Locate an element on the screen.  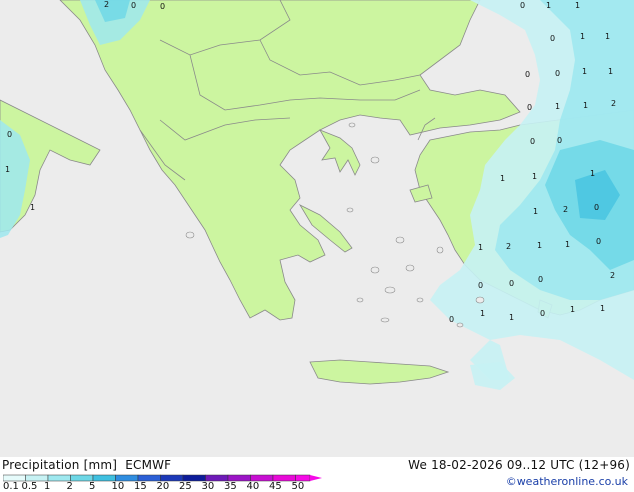
legend-tick-label: 20 is located at coordinates (163, 486).